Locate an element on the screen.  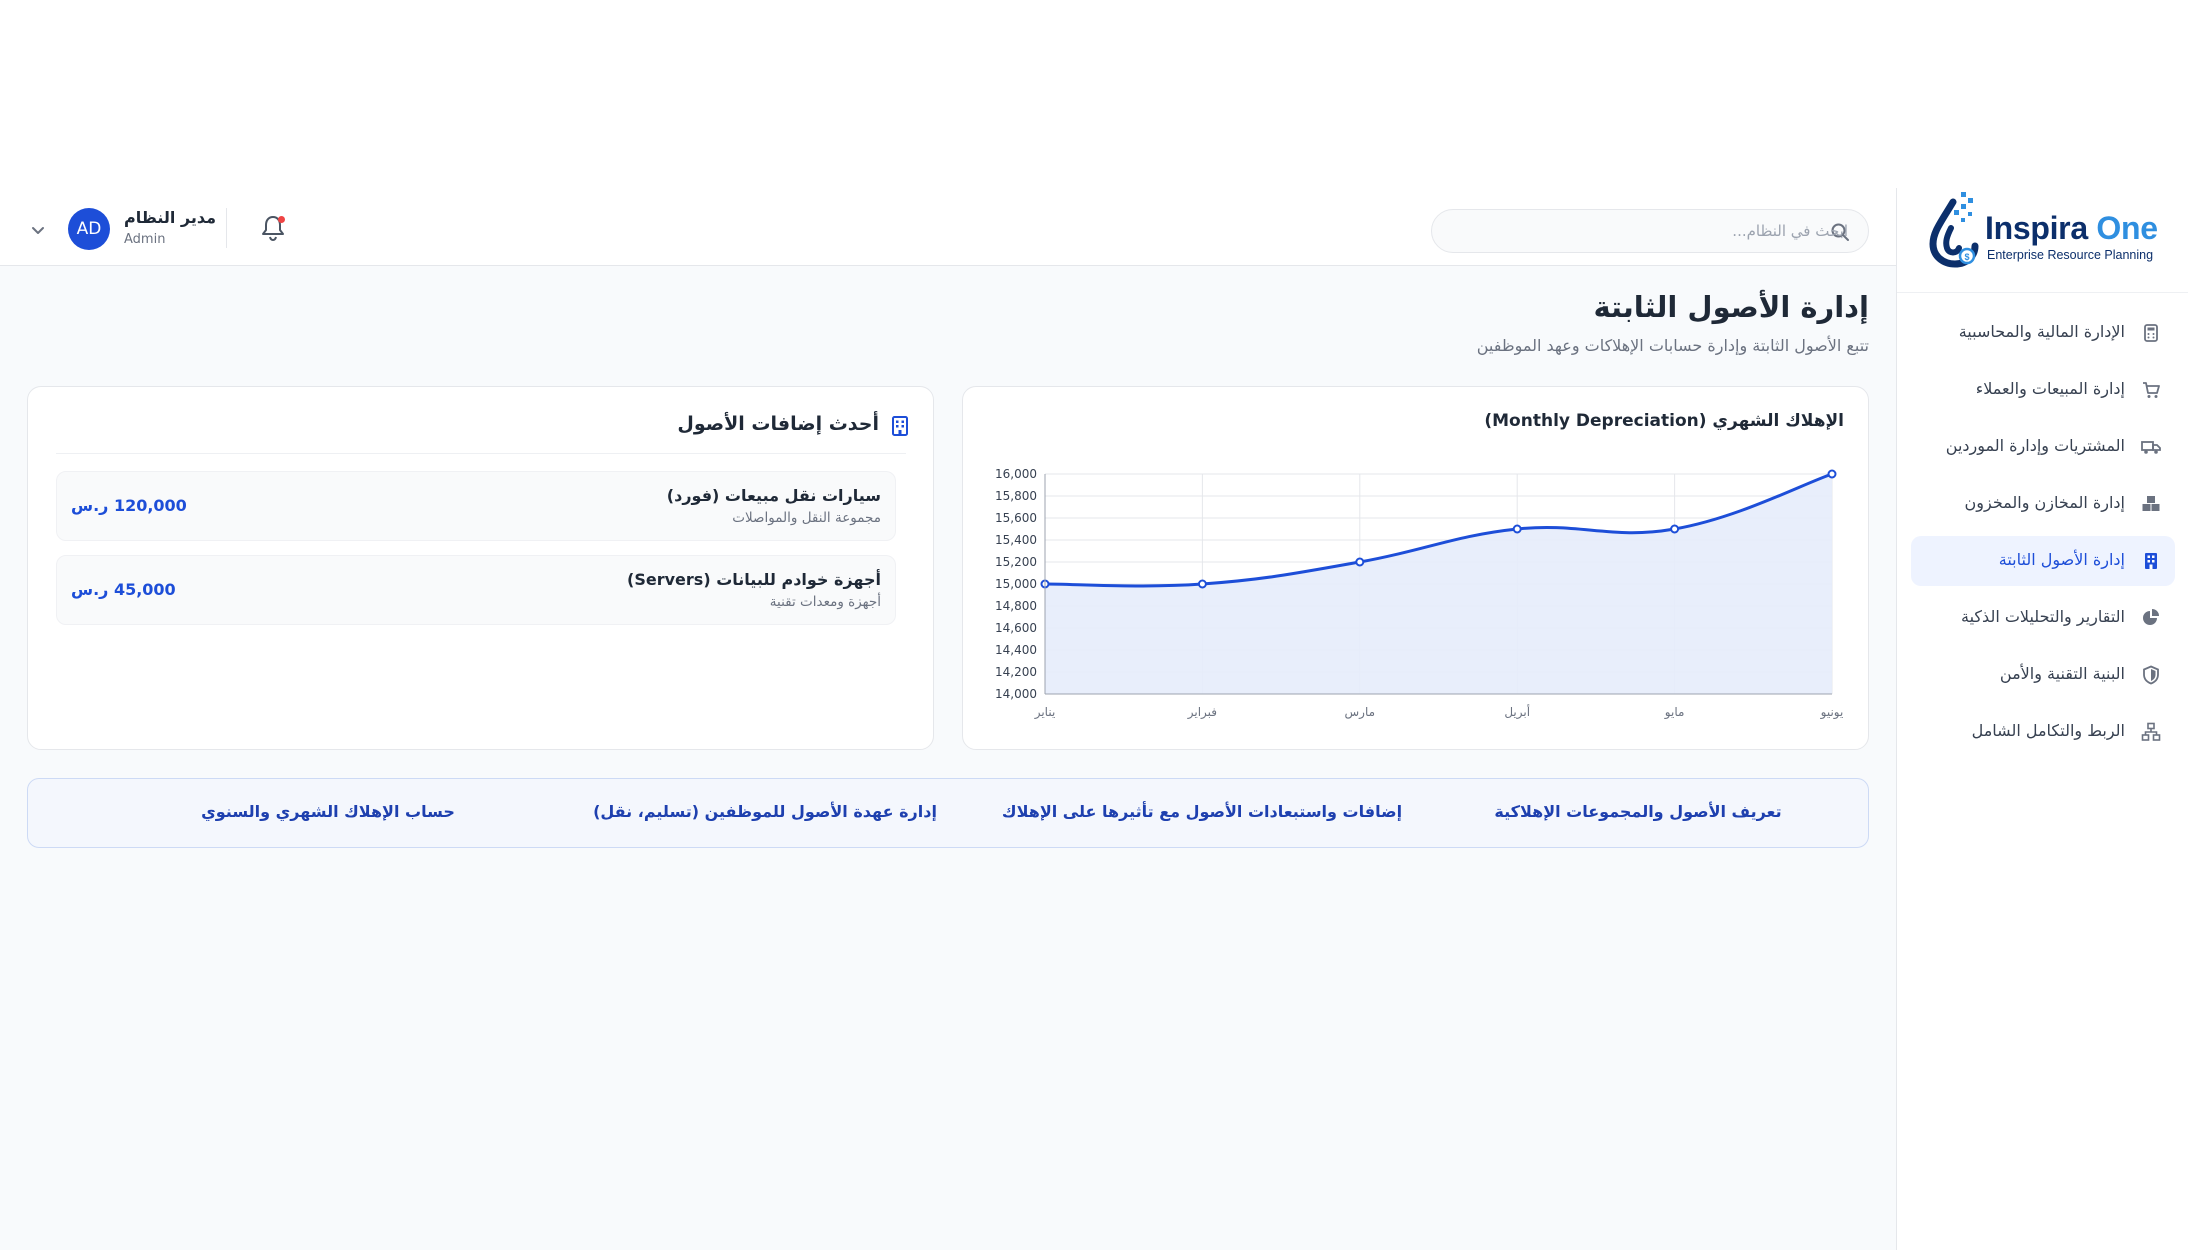
header-divider is located at coordinates (226, 228).